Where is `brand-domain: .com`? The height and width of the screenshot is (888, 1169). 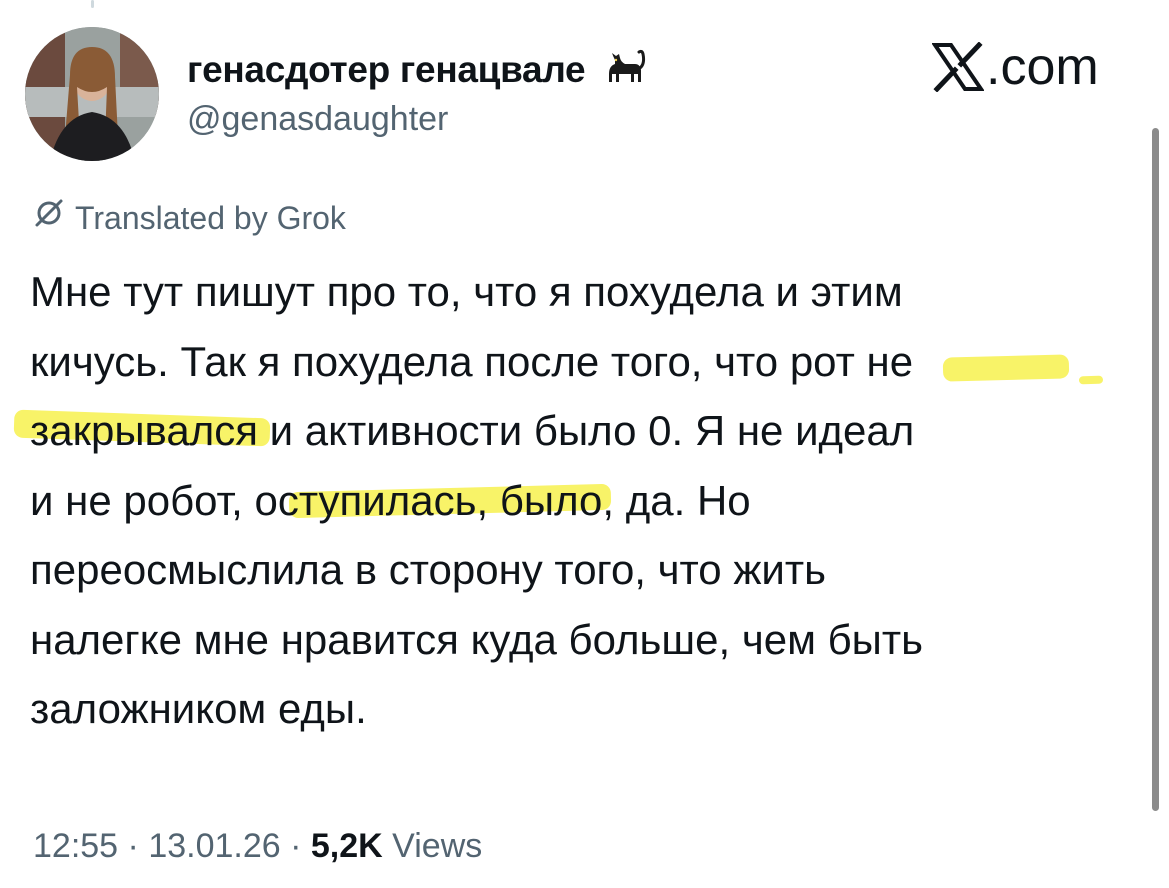 brand-domain: .com is located at coordinates (1042, 67).